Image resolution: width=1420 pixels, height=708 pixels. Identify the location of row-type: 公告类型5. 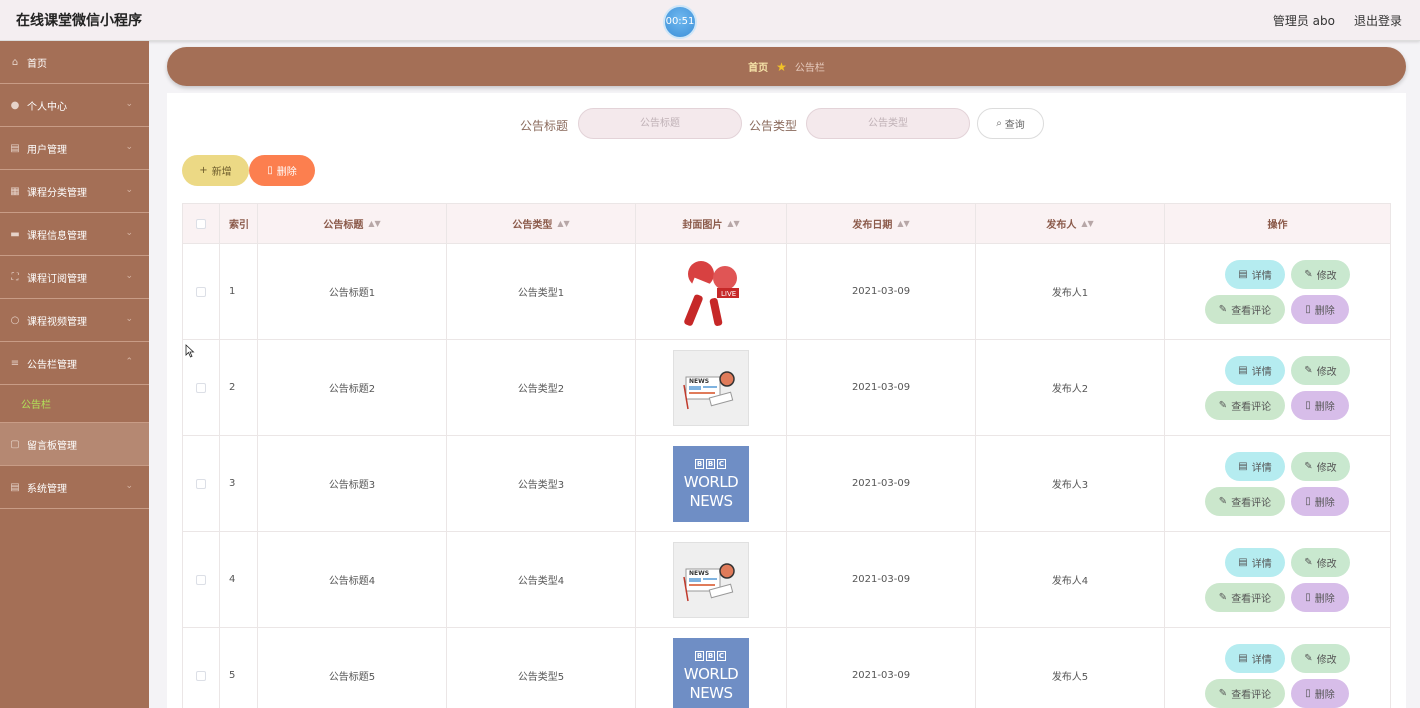
(541, 668).